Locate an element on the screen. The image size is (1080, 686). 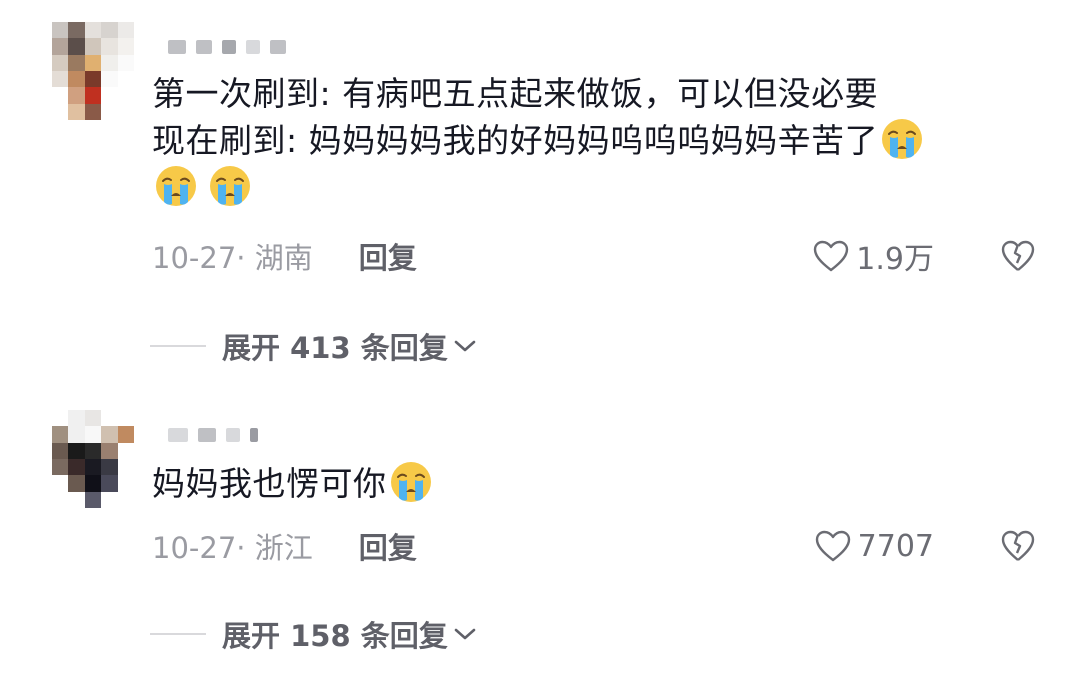
emoji-row is located at coordinates (597, 187).